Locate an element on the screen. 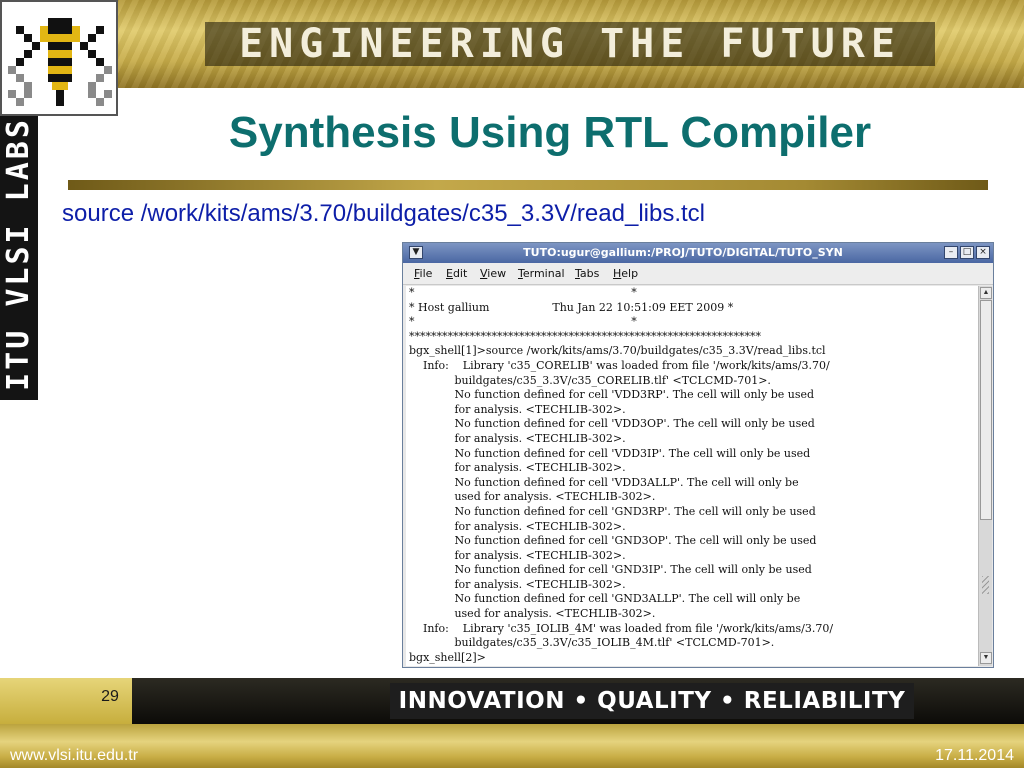  maximize-icon: □ is located at coordinates (967, 252).